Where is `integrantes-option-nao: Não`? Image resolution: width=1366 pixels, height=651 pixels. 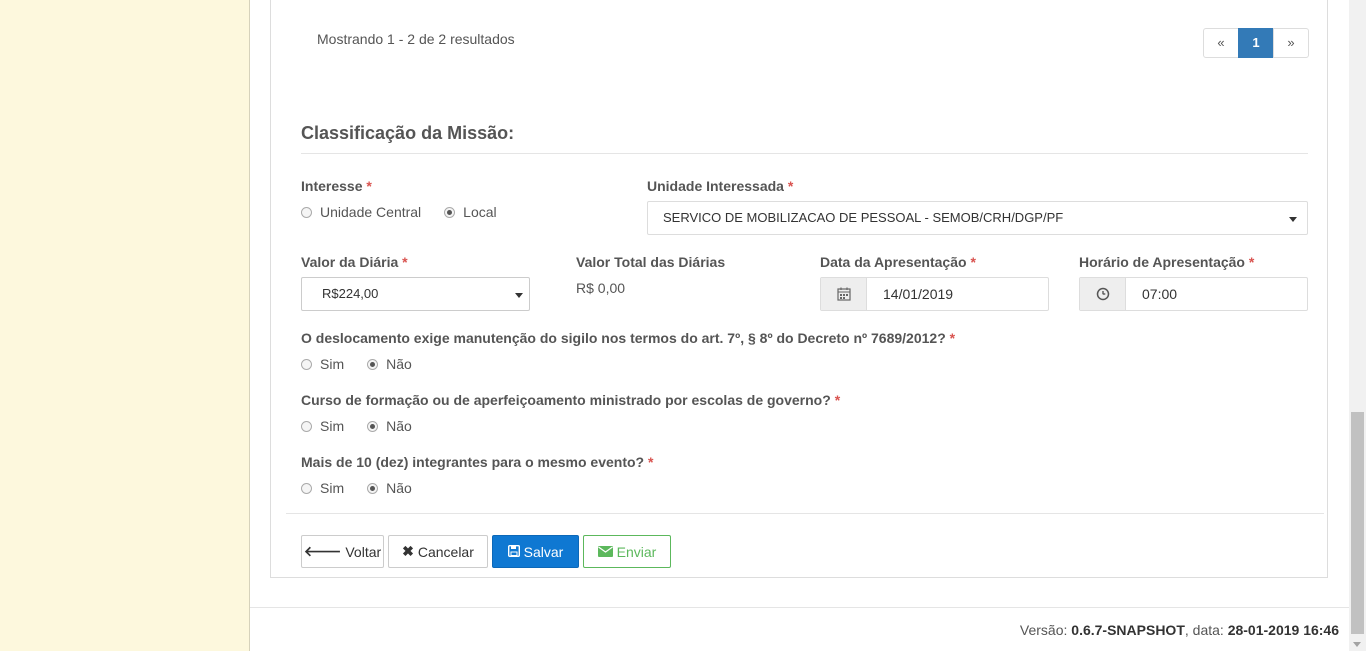
integrantes-option-nao: Não is located at coordinates (389, 488).